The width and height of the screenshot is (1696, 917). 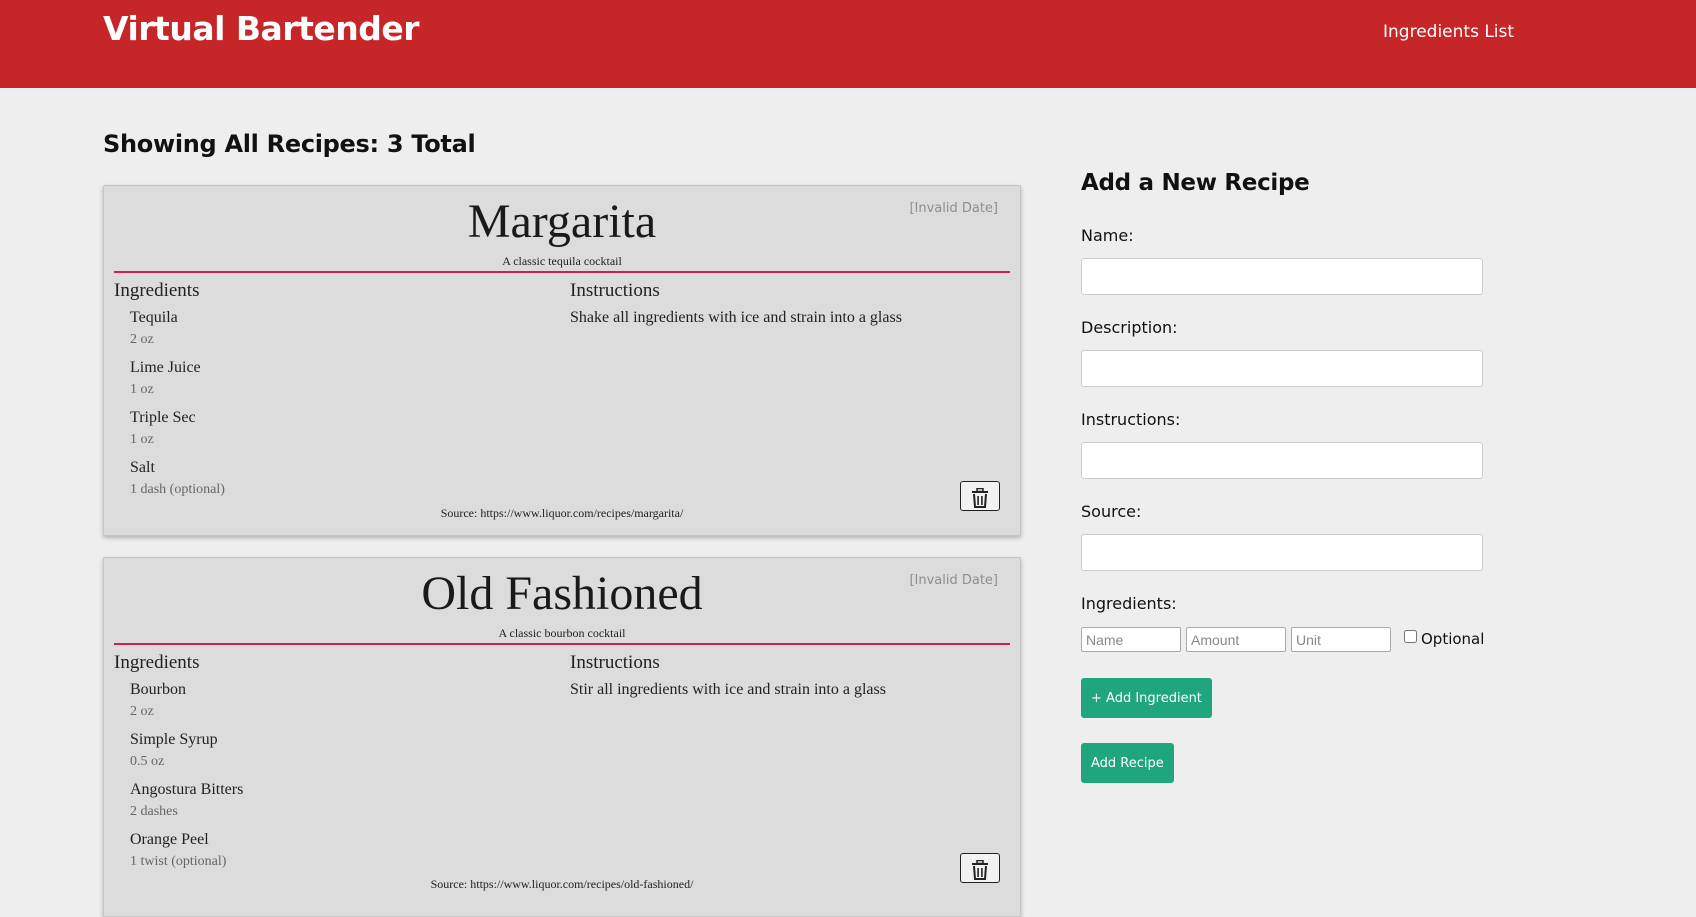 What do you see at coordinates (848, 44) in the screenshot?
I see `navbar: Virtual Bartender Ingredients List` at bounding box center [848, 44].